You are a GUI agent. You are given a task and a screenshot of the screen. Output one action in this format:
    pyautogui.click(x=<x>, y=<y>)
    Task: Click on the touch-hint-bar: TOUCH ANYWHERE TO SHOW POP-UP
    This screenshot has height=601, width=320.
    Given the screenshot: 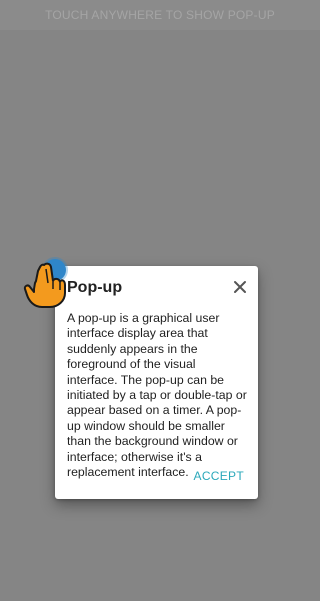 What is the action you would take?
    pyautogui.click(x=160, y=15)
    